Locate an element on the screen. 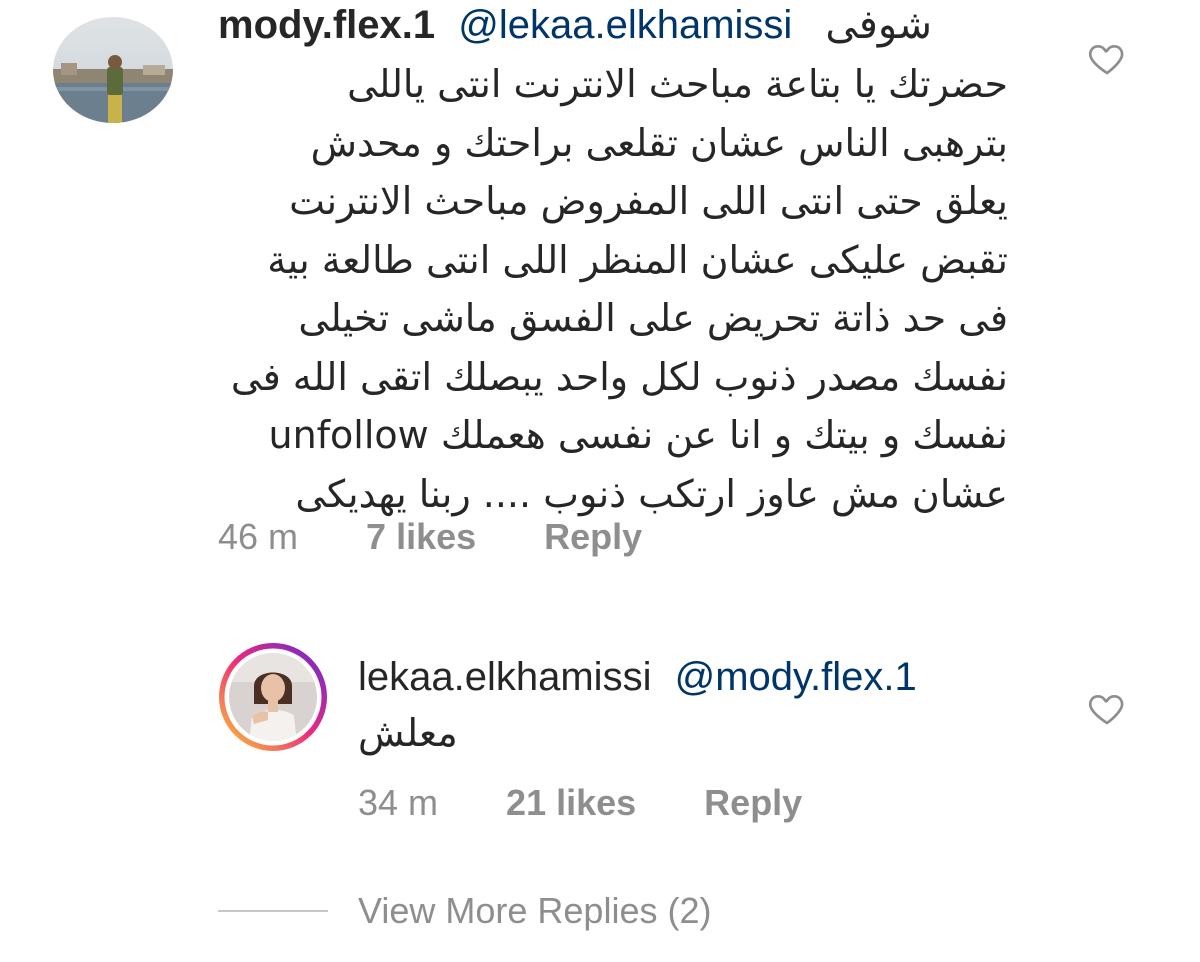  reply-text-line: معلش is located at coordinates (408, 733).